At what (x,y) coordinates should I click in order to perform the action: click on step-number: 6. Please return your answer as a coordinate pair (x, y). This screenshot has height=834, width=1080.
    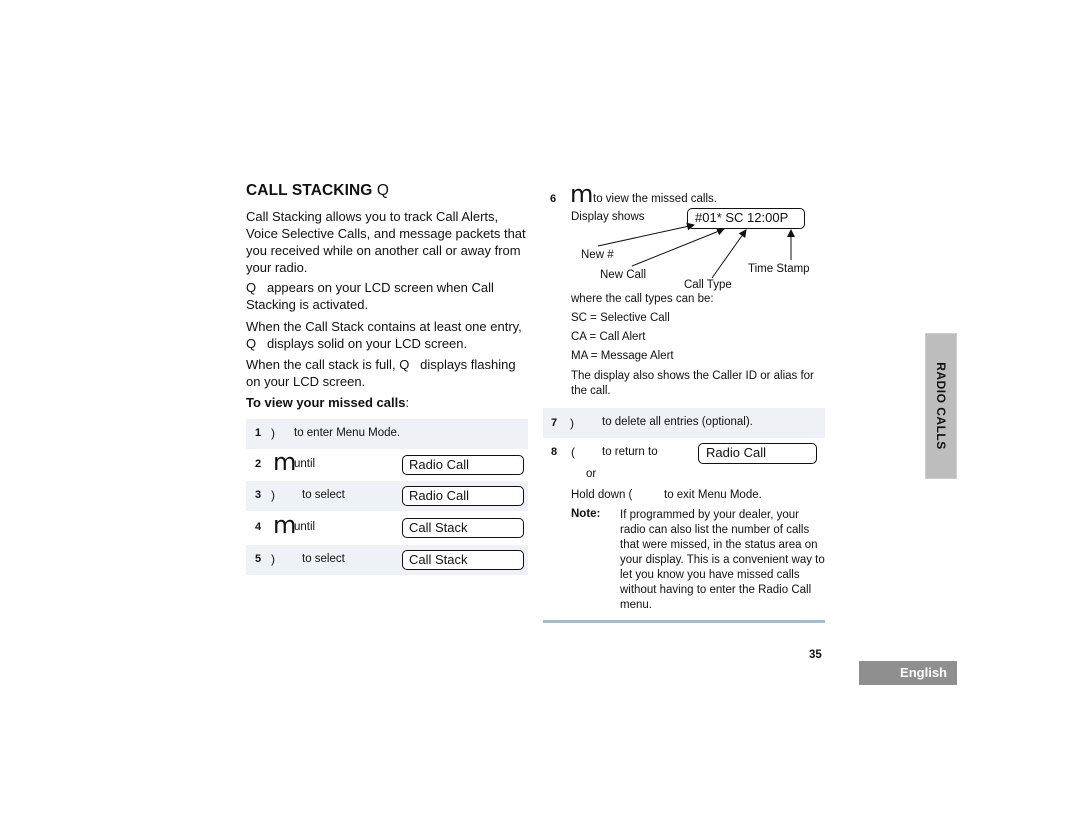
    Looking at the image, I should click on (553, 199).